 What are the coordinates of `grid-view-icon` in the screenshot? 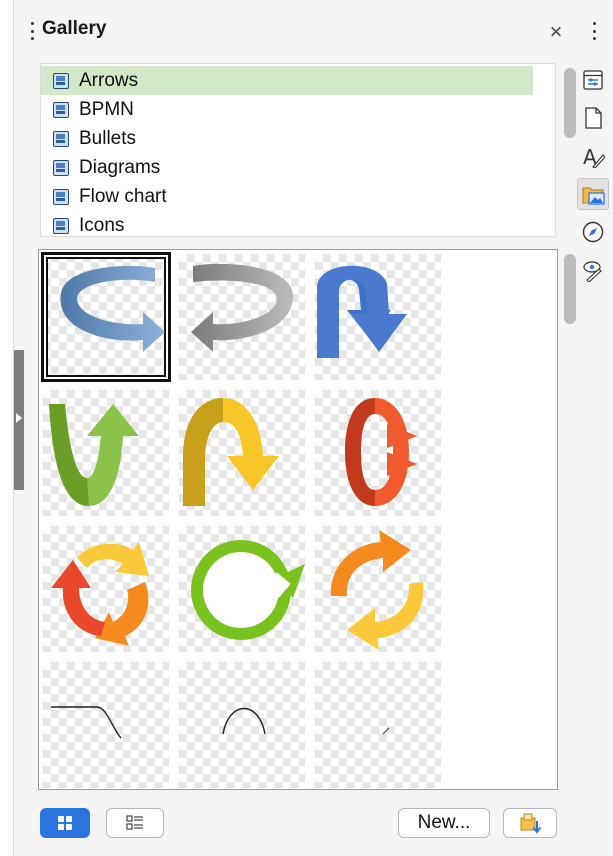 It's located at (65, 823).